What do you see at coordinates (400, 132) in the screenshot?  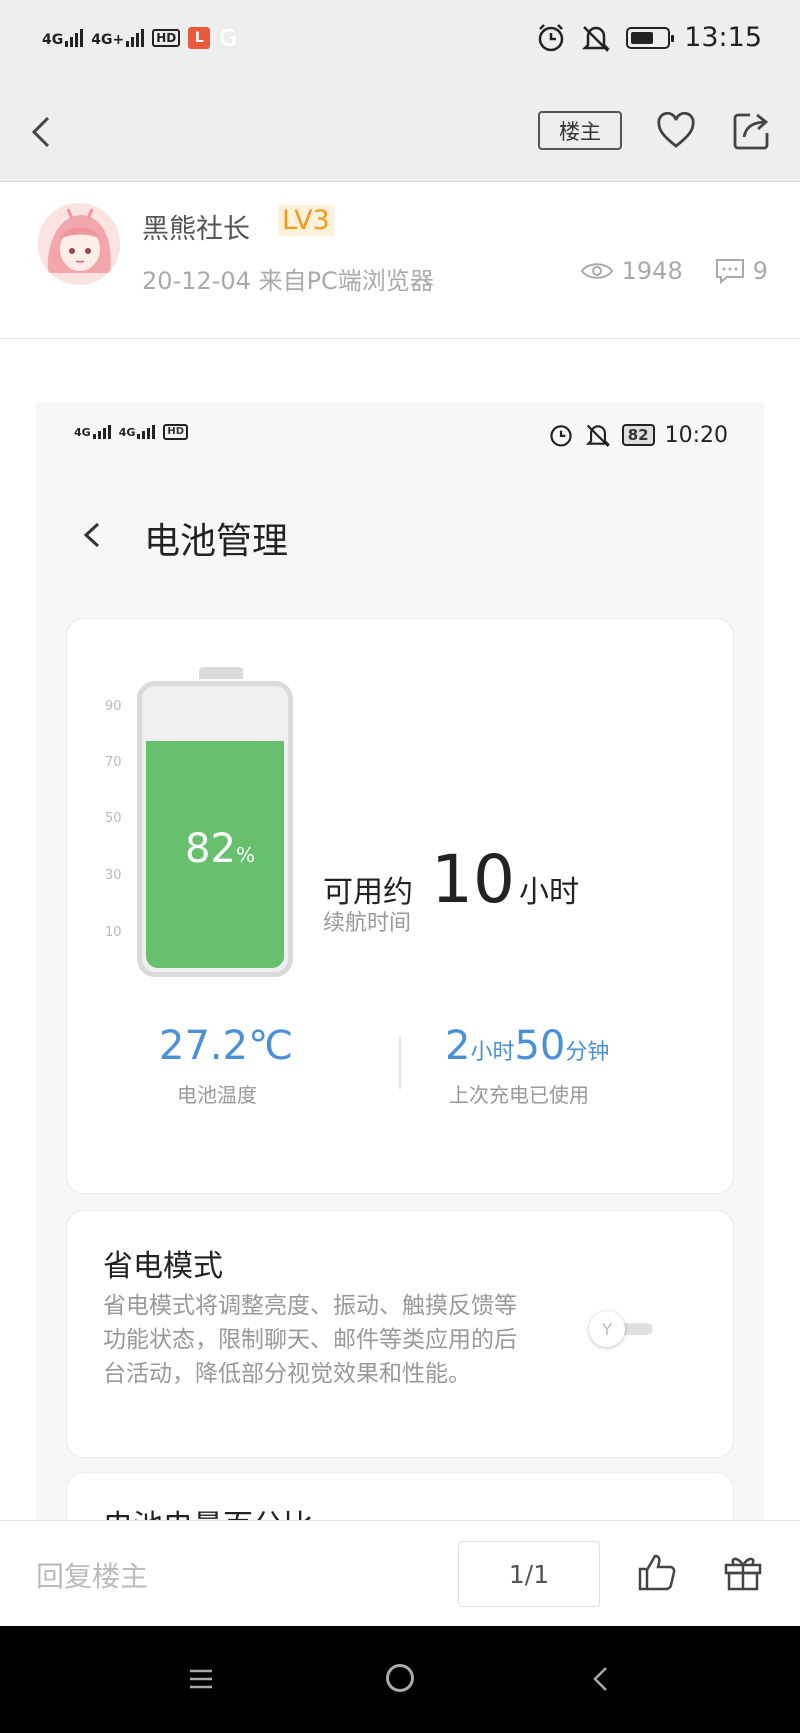 I see `nav-bar: 楼主` at bounding box center [400, 132].